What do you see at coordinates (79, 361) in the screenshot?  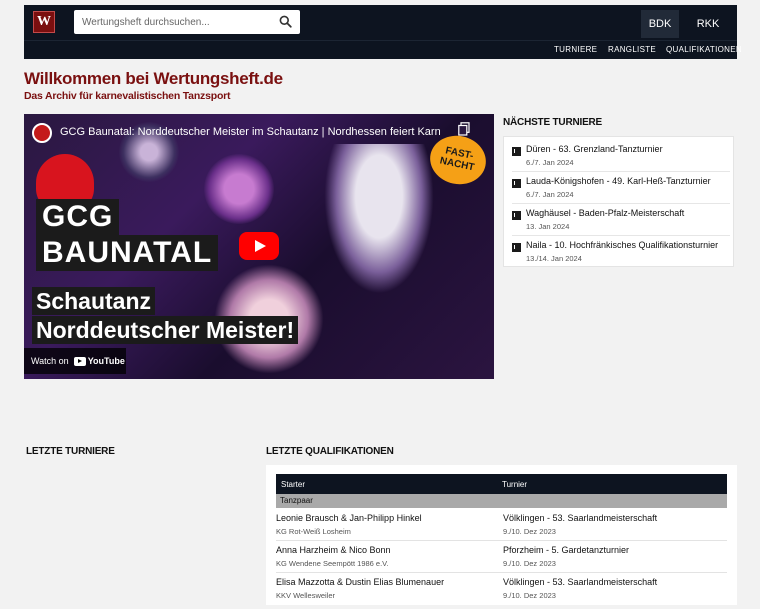 I see `youtube-icon` at bounding box center [79, 361].